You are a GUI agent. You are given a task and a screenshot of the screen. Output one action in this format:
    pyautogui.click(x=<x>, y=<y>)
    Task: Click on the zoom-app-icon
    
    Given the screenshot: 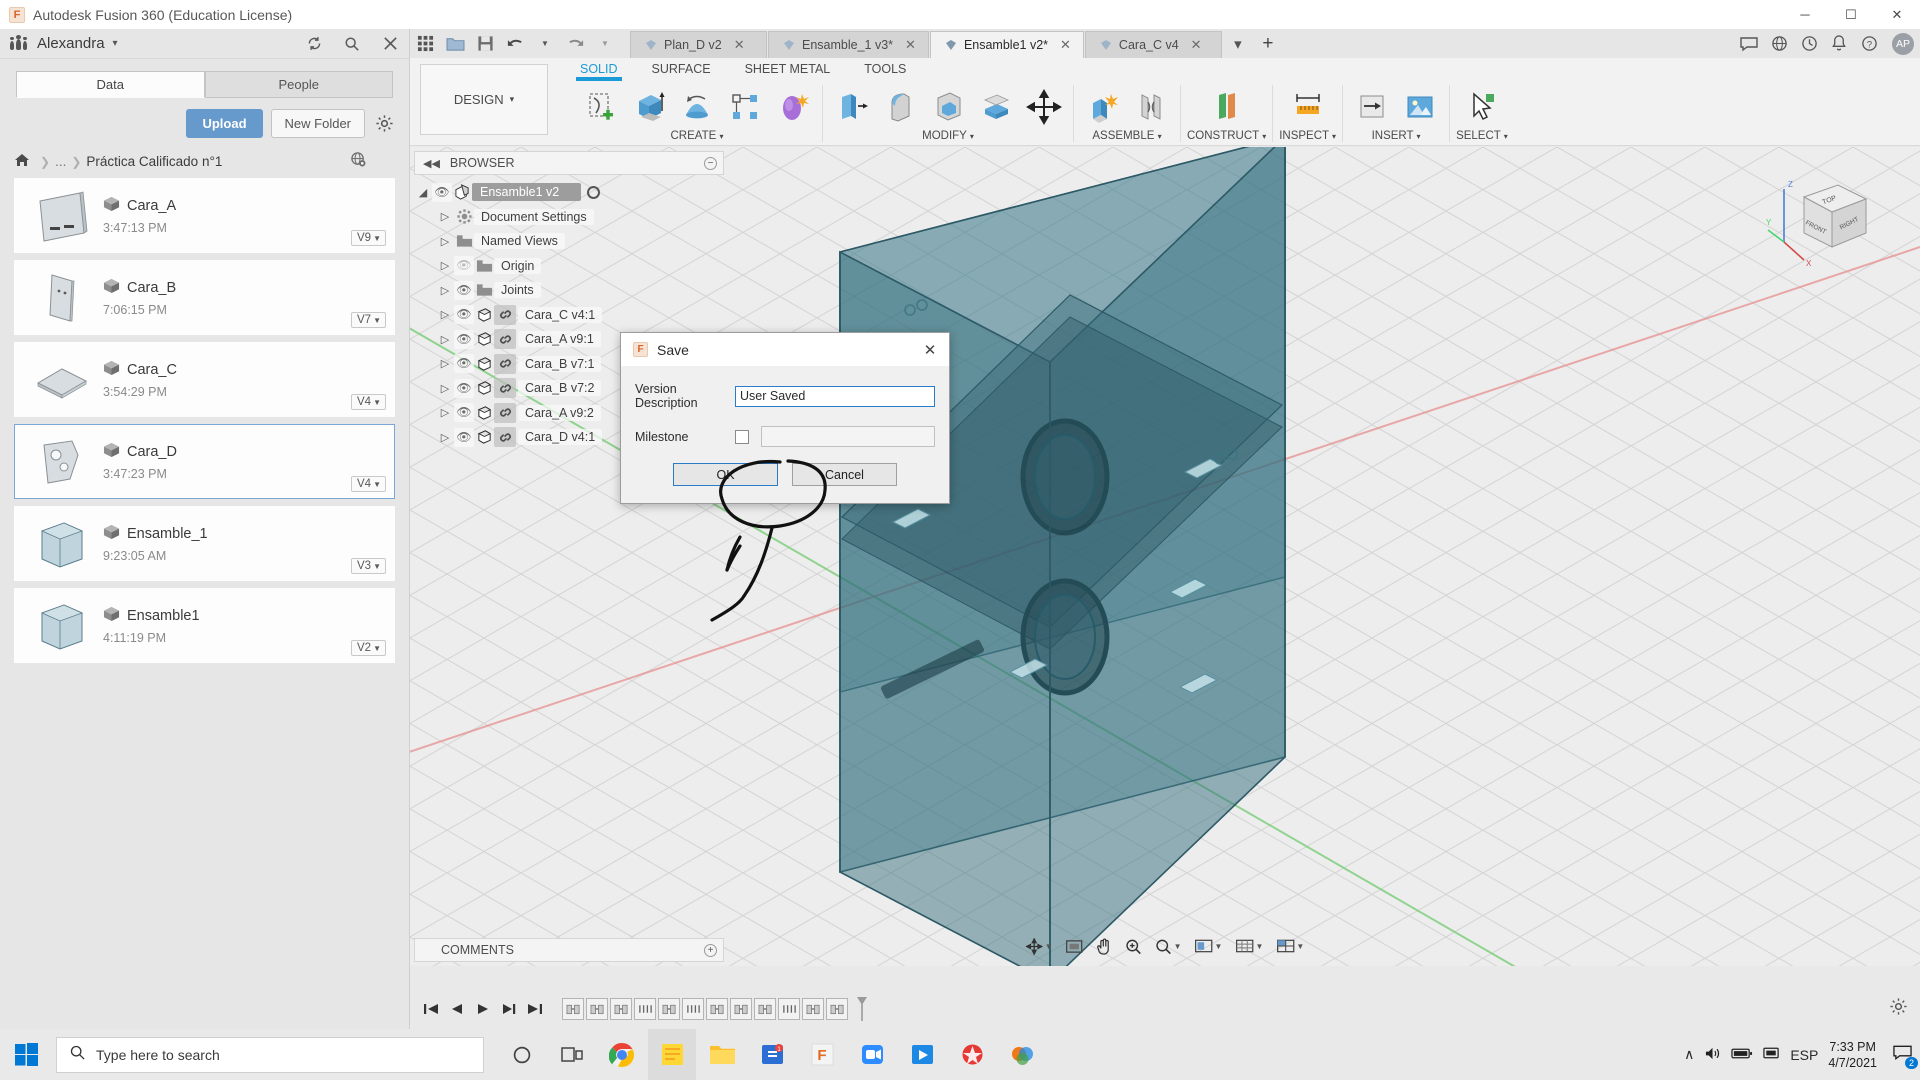 What is the action you would take?
    pyautogui.click(x=872, y=1054)
    